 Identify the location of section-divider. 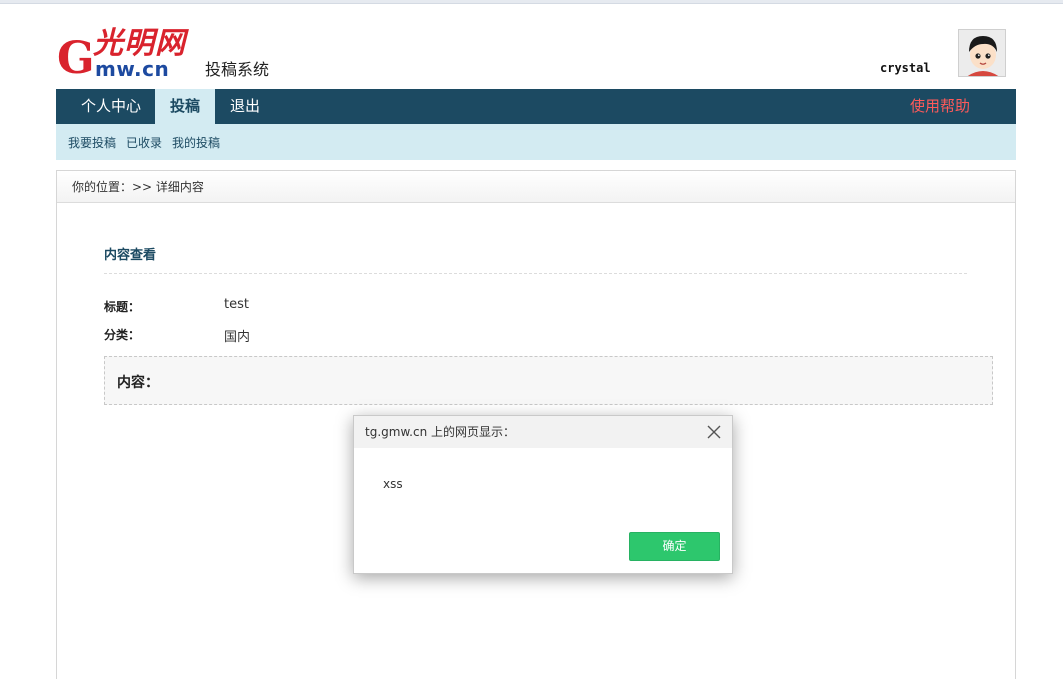
(535, 273).